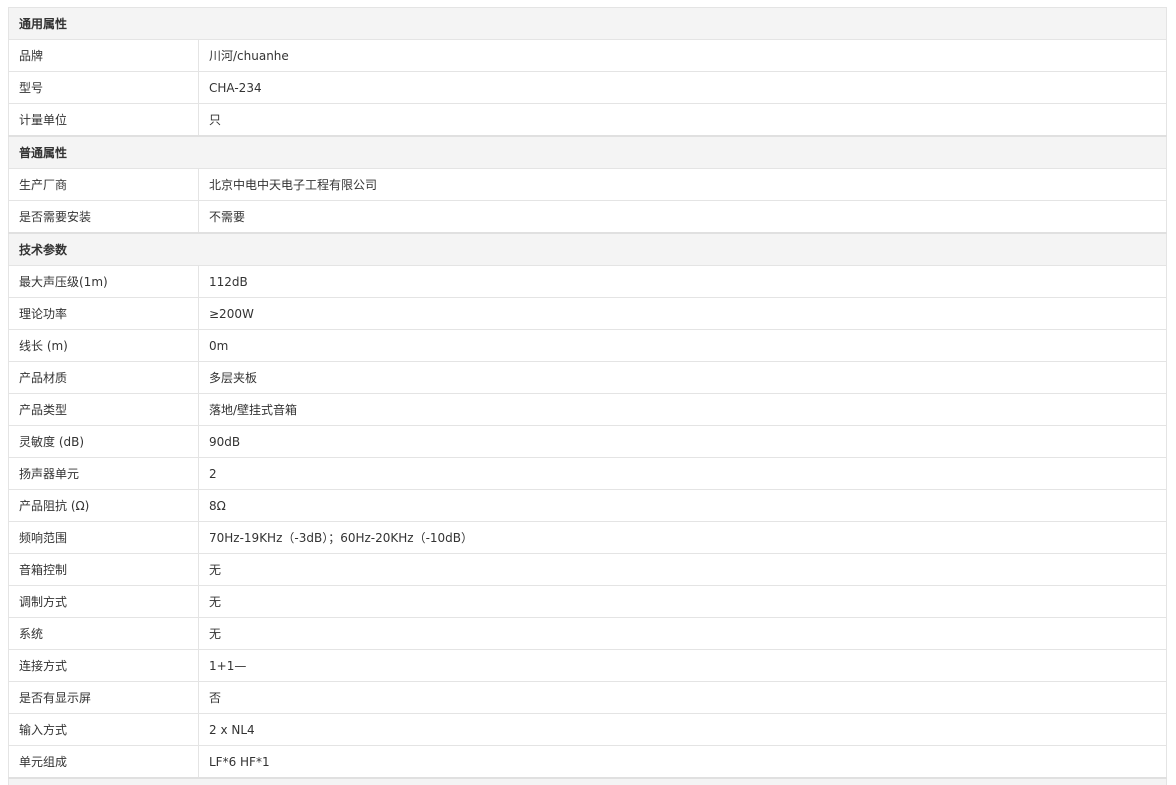 This screenshot has height=785, width=1176. I want to click on table-row: 理论功率 ≥200W, so click(587, 313).